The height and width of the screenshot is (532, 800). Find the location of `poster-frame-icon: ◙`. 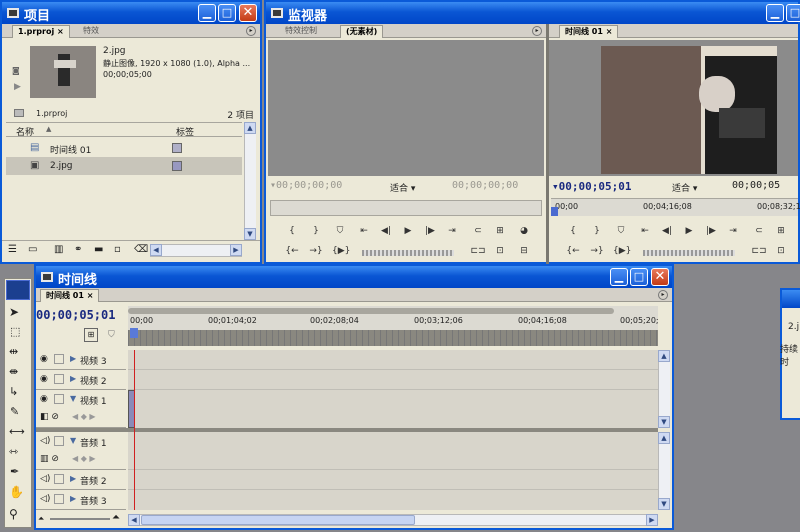

poster-frame-icon: ◙ is located at coordinates (16, 70).